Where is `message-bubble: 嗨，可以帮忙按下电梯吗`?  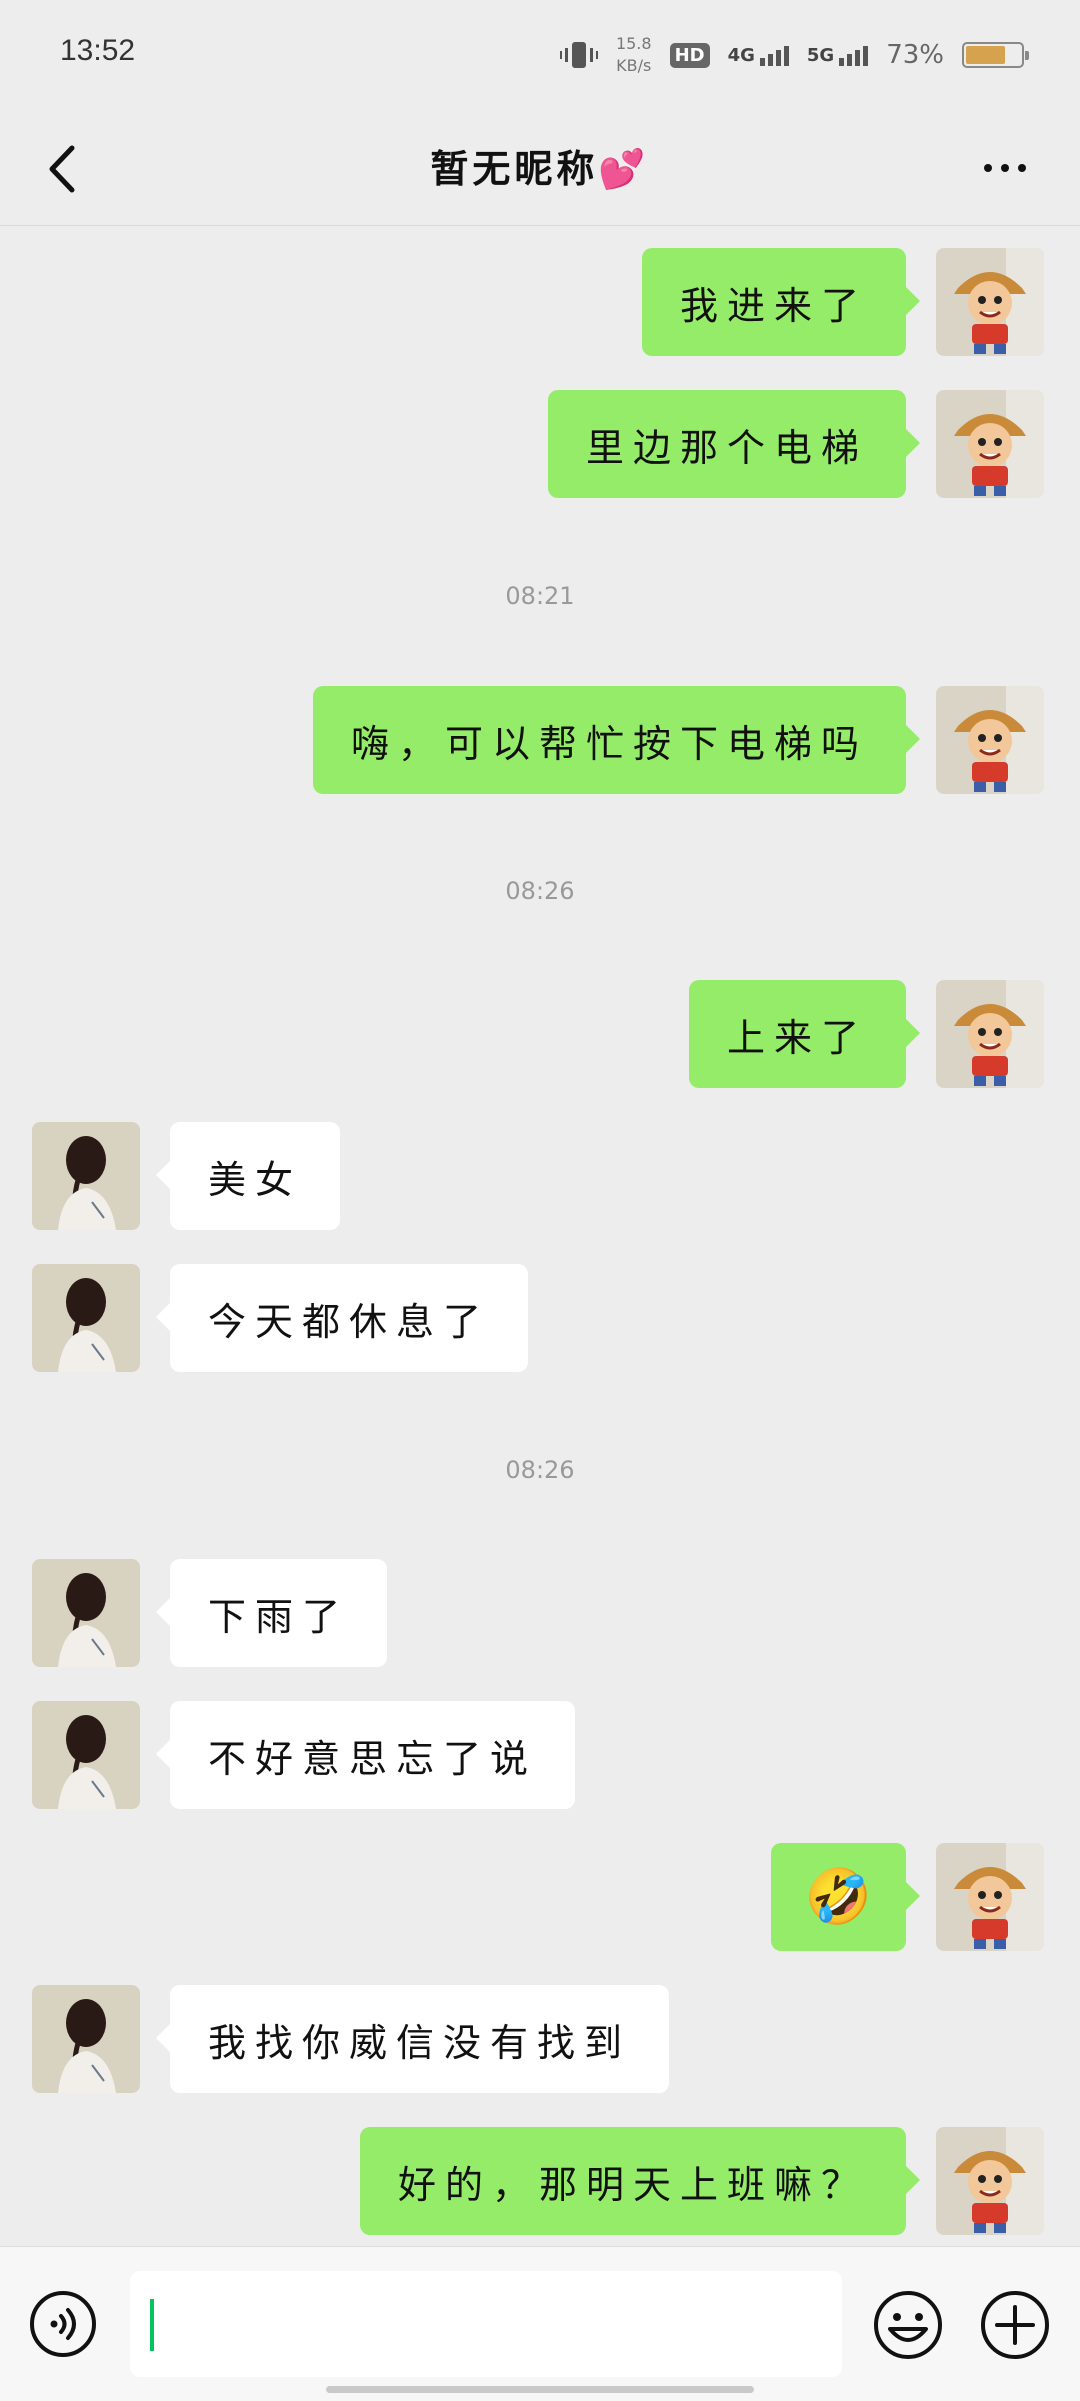 message-bubble: 嗨，可以帮忙按下电梯吗 is located at coordinates (616, 740).